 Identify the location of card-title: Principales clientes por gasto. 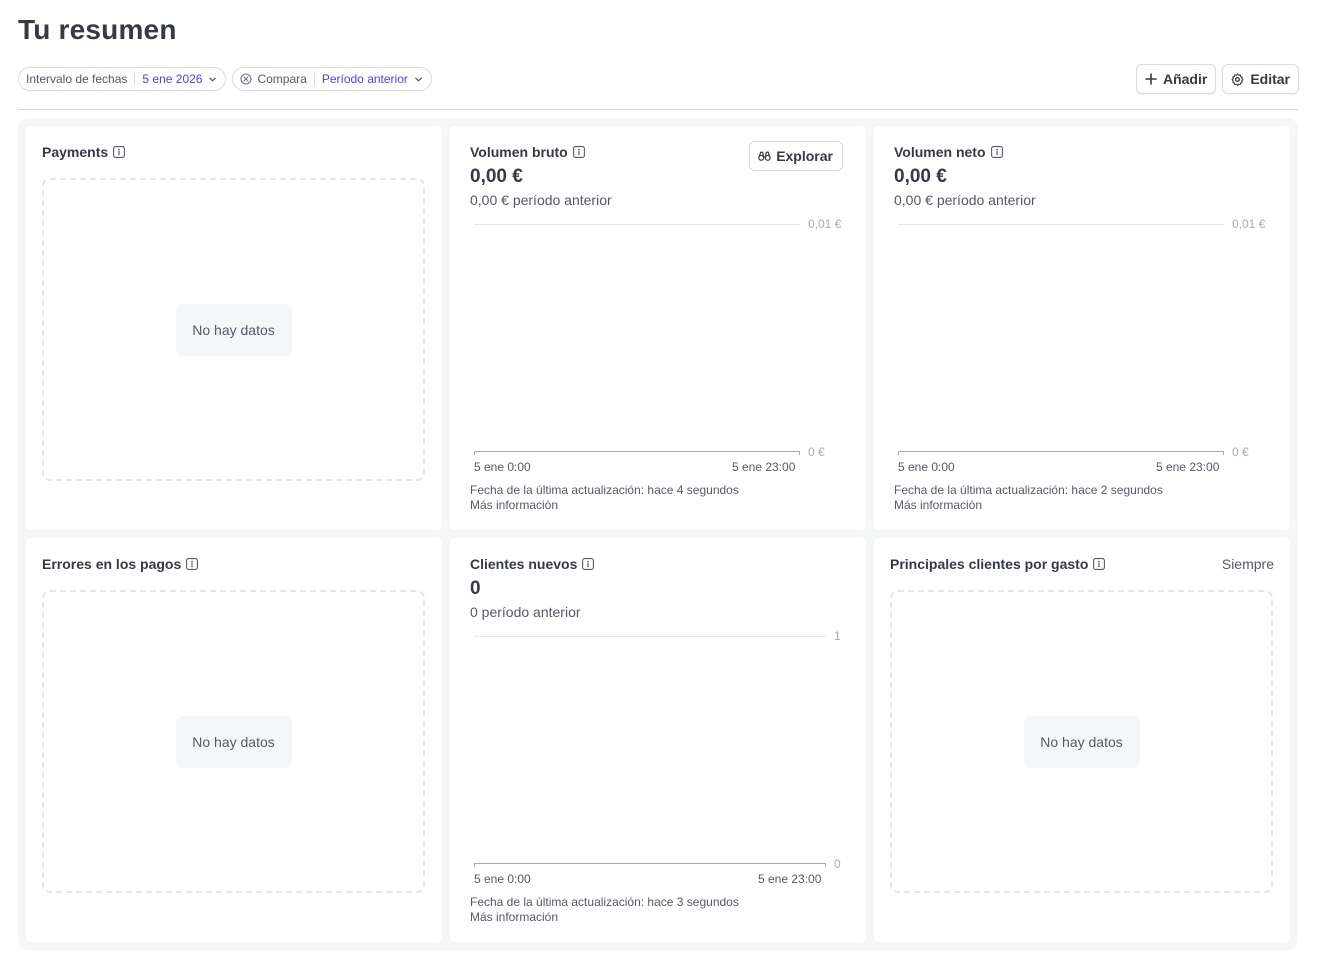
(998, 564).